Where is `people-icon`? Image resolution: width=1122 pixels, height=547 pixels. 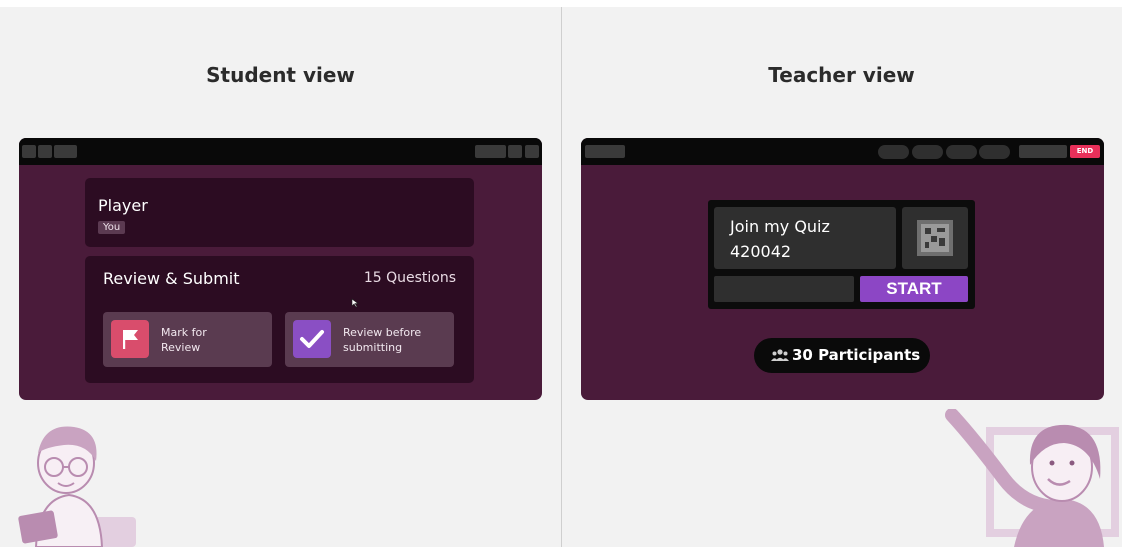 people-icon is located at coordinates (780, 355).